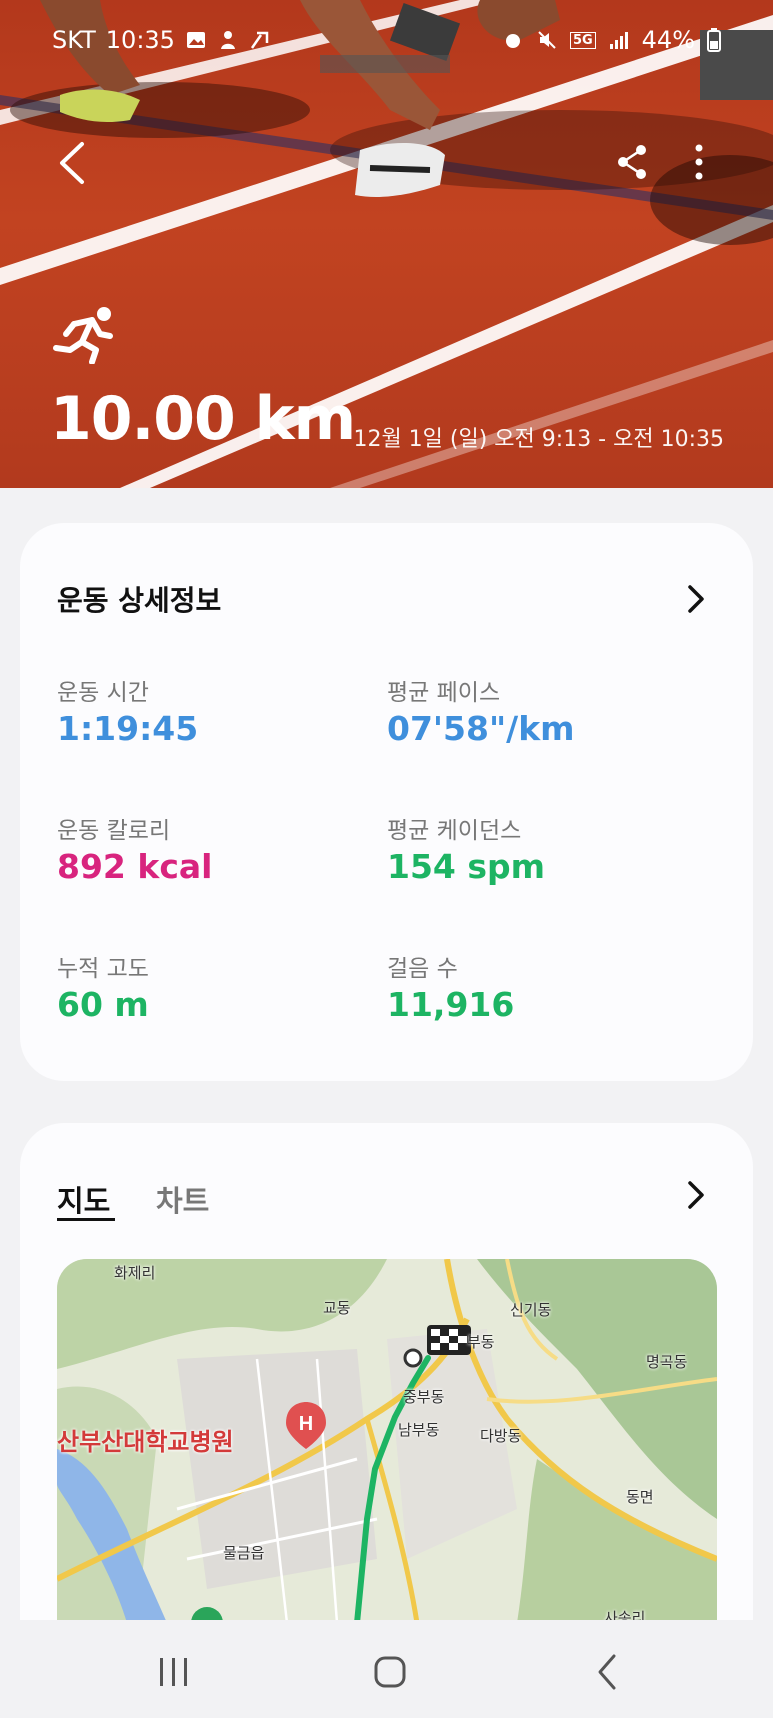  What do you see at coordinates (419, 1430) in the screenshot?
I see `map-label-nambudong: 남부동` at bounding box center [419, 1430].